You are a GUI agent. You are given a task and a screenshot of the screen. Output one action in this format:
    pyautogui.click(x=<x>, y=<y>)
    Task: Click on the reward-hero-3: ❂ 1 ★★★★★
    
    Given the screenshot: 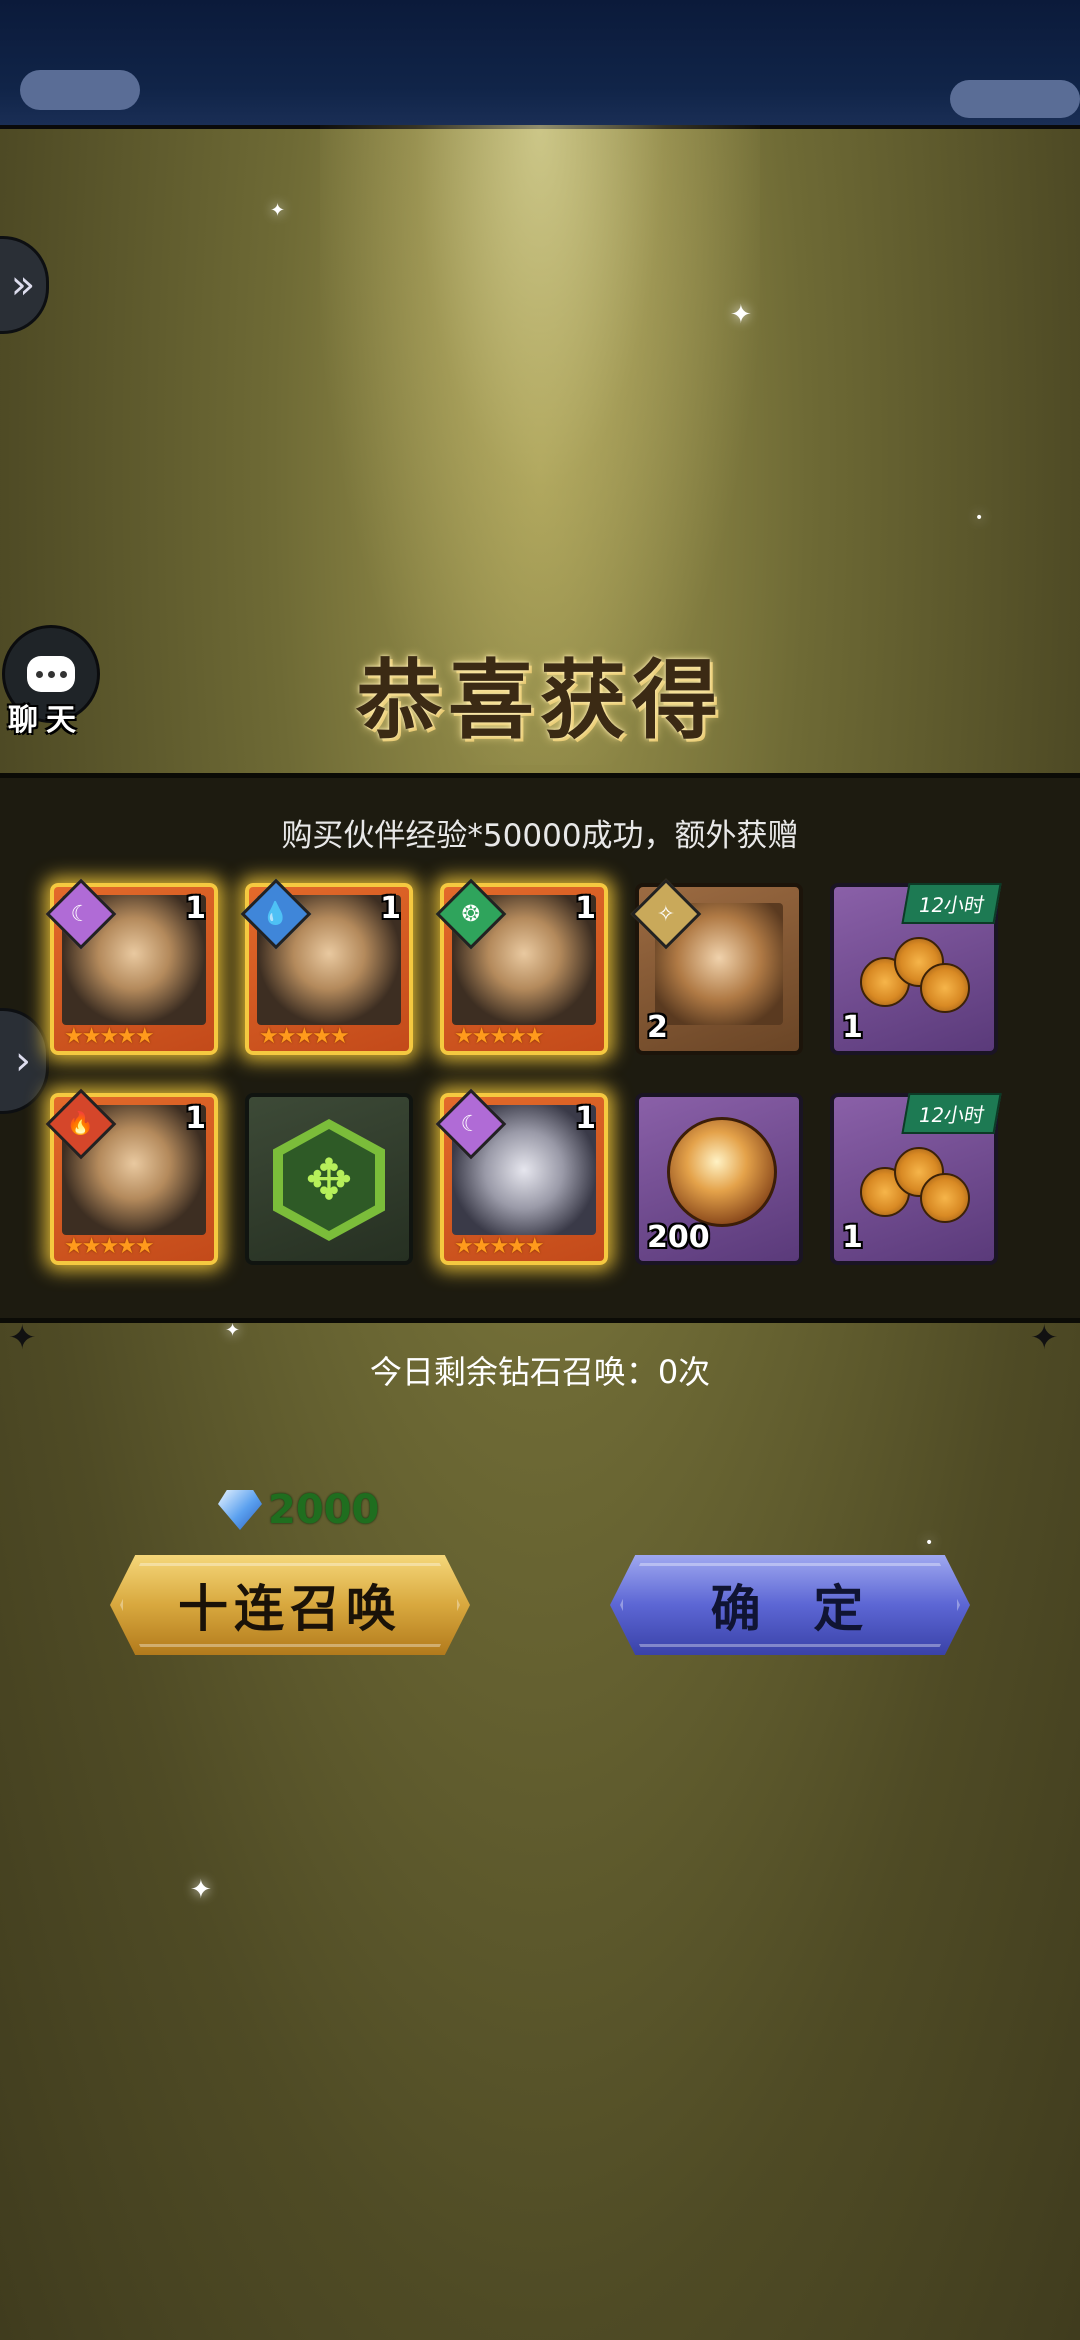 What is the action you would take?
    pyautogui.click(x=521, y=966)
    